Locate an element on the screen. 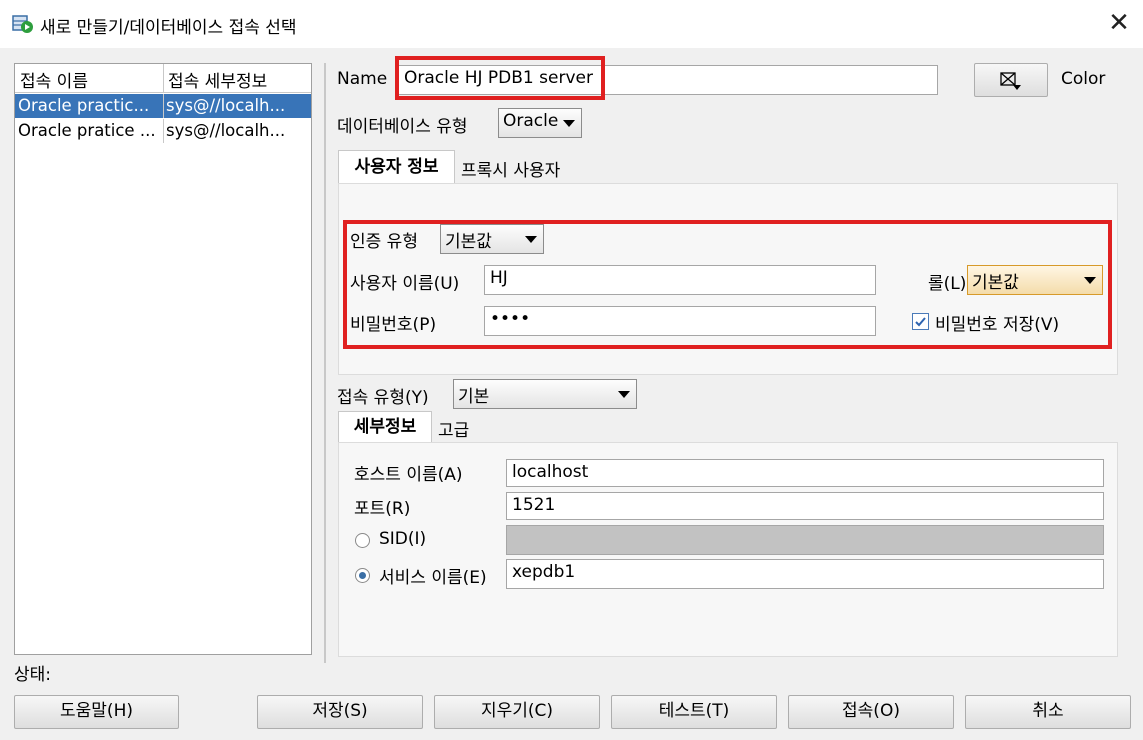 The image size is (1143, 740). color-picker-icon is located at coordinates (1010, 81).